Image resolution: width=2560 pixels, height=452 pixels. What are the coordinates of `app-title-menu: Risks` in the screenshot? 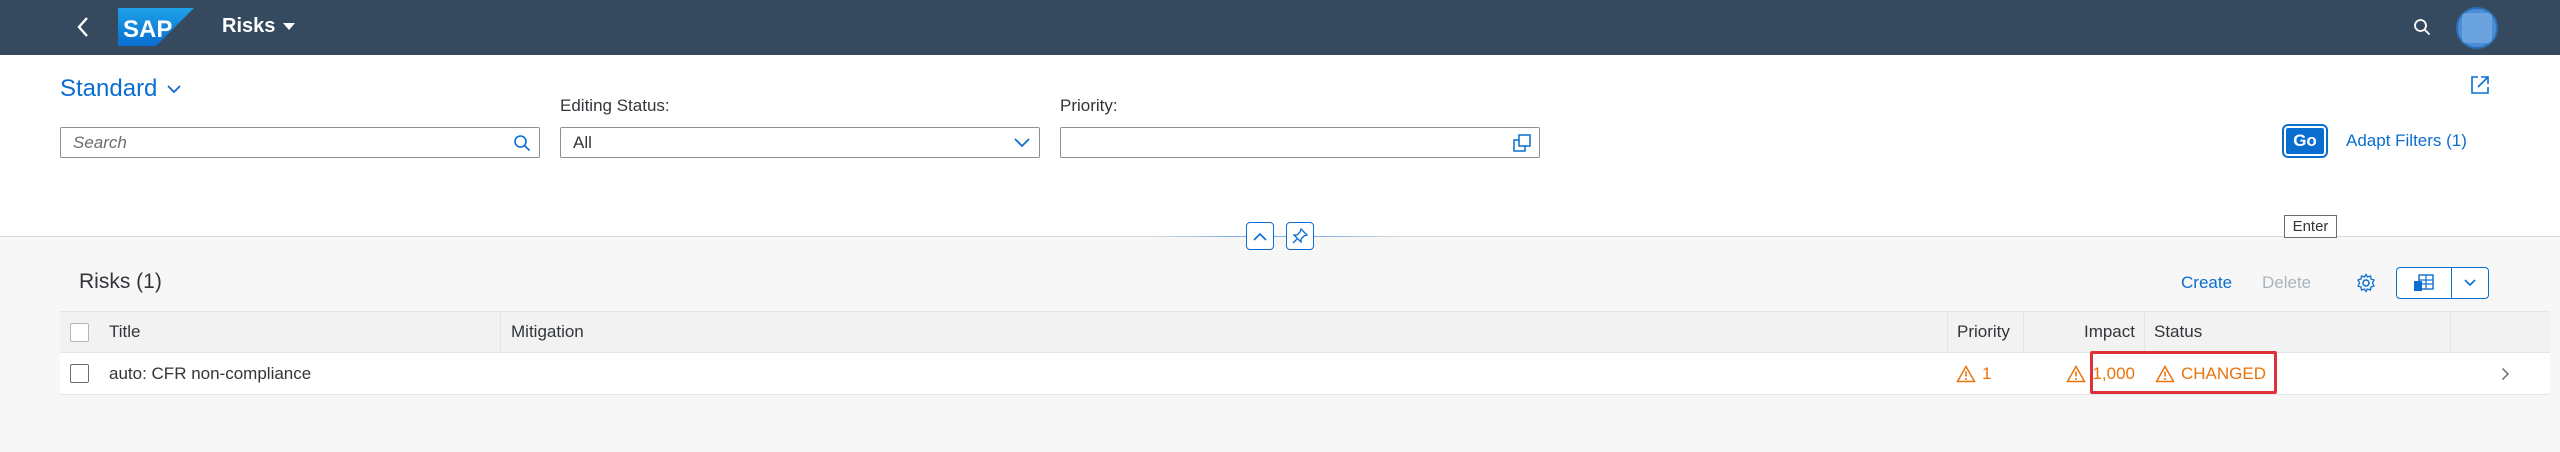 It's located at (259, 26).